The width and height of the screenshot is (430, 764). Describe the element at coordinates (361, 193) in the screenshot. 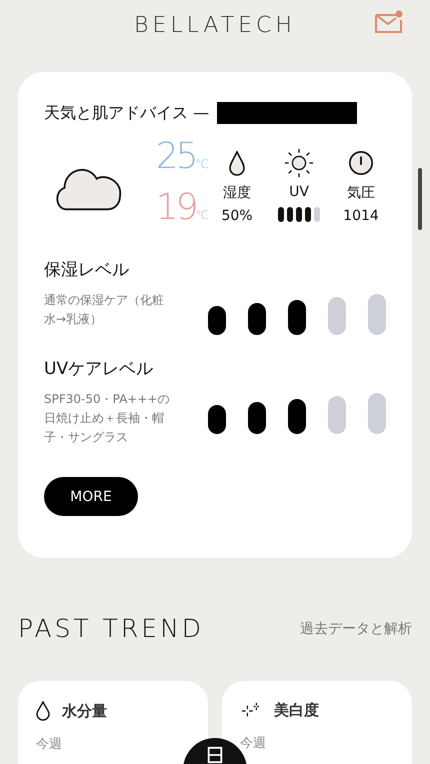

I see `stat-label: 気圧` at that location.